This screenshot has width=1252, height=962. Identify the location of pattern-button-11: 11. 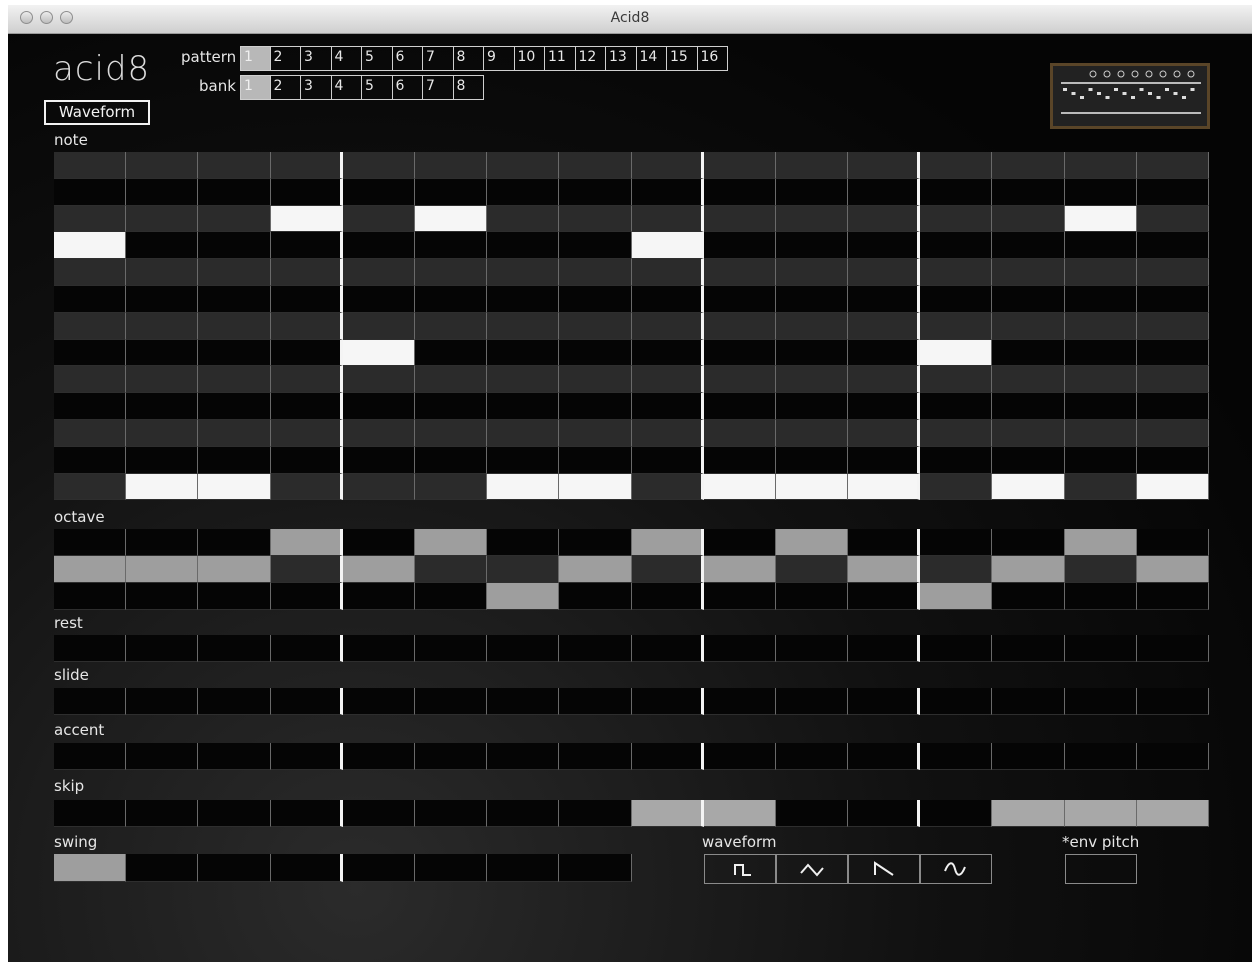
(560, 58).